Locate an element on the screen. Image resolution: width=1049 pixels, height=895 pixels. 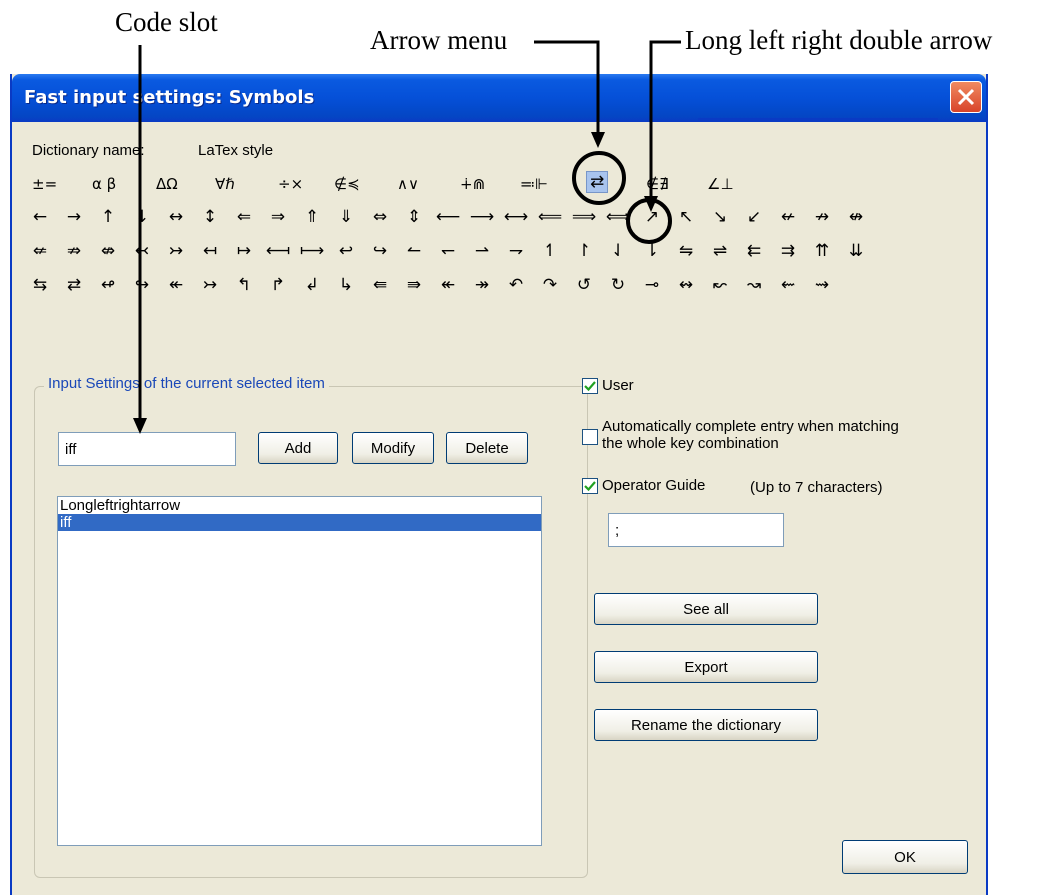
tab-misc-operators: ∔⋒ is located at coordinates (472, 184).